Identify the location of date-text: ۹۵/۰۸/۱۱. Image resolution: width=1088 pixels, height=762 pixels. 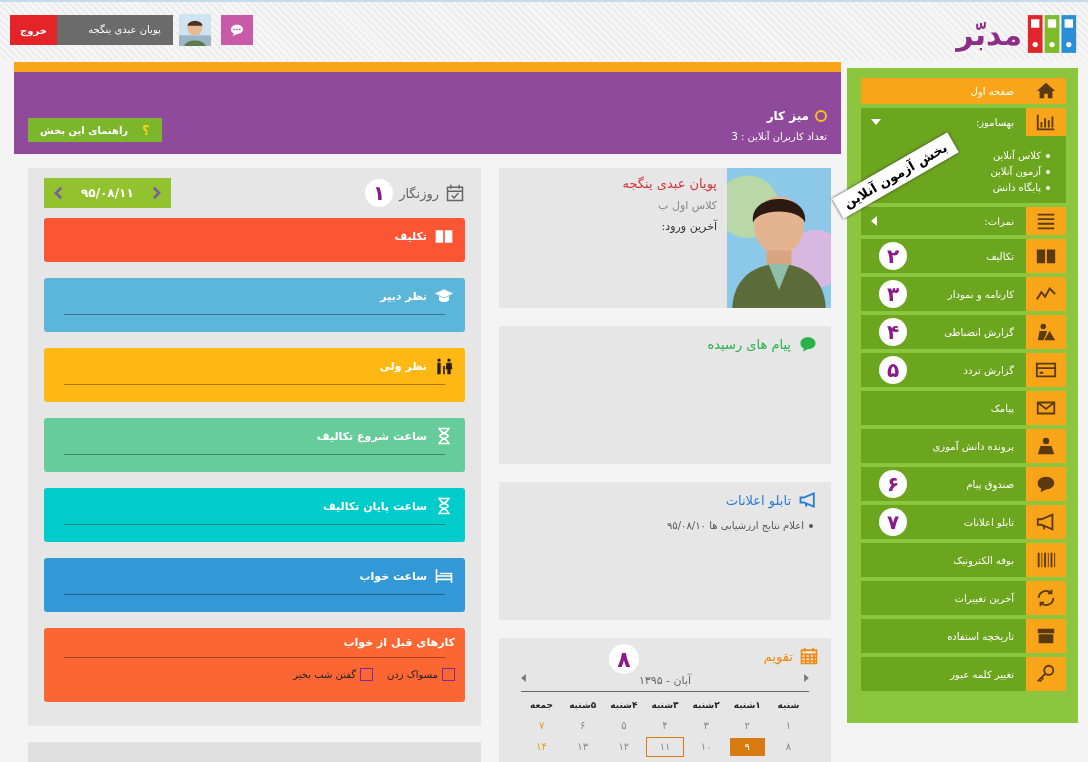
(107, 193).